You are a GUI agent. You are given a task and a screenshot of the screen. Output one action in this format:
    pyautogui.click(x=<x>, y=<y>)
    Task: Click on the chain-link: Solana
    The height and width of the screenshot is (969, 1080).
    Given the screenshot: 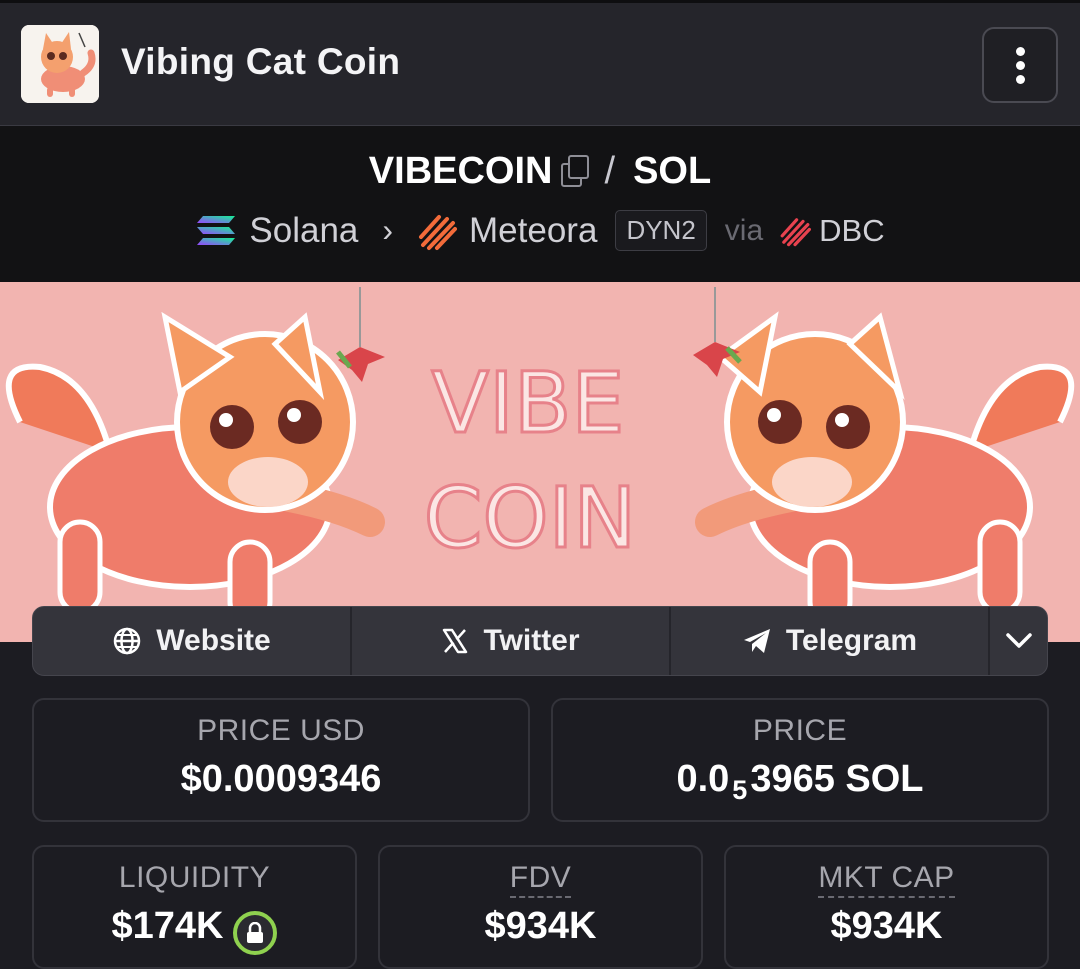 What is the action you would take?
    pyautogui.click(x=276, y=231)
    